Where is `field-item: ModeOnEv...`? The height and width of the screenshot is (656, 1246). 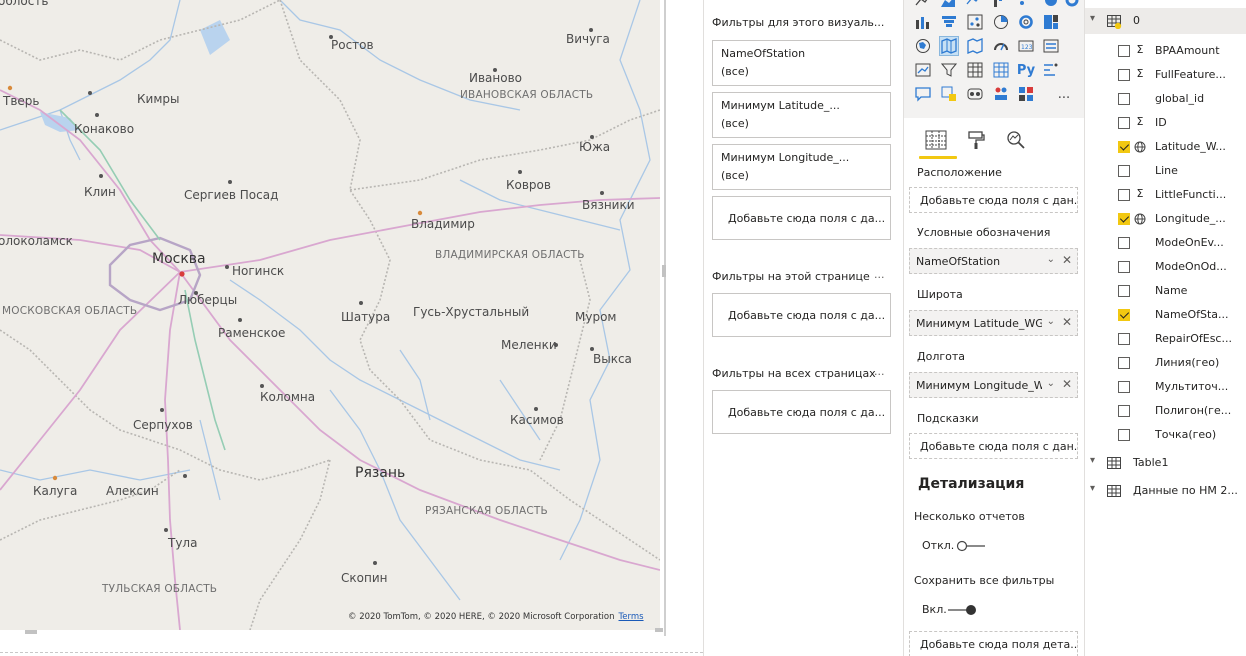
field-item: ModeOnEv... is located at coordinates (1165, 243).